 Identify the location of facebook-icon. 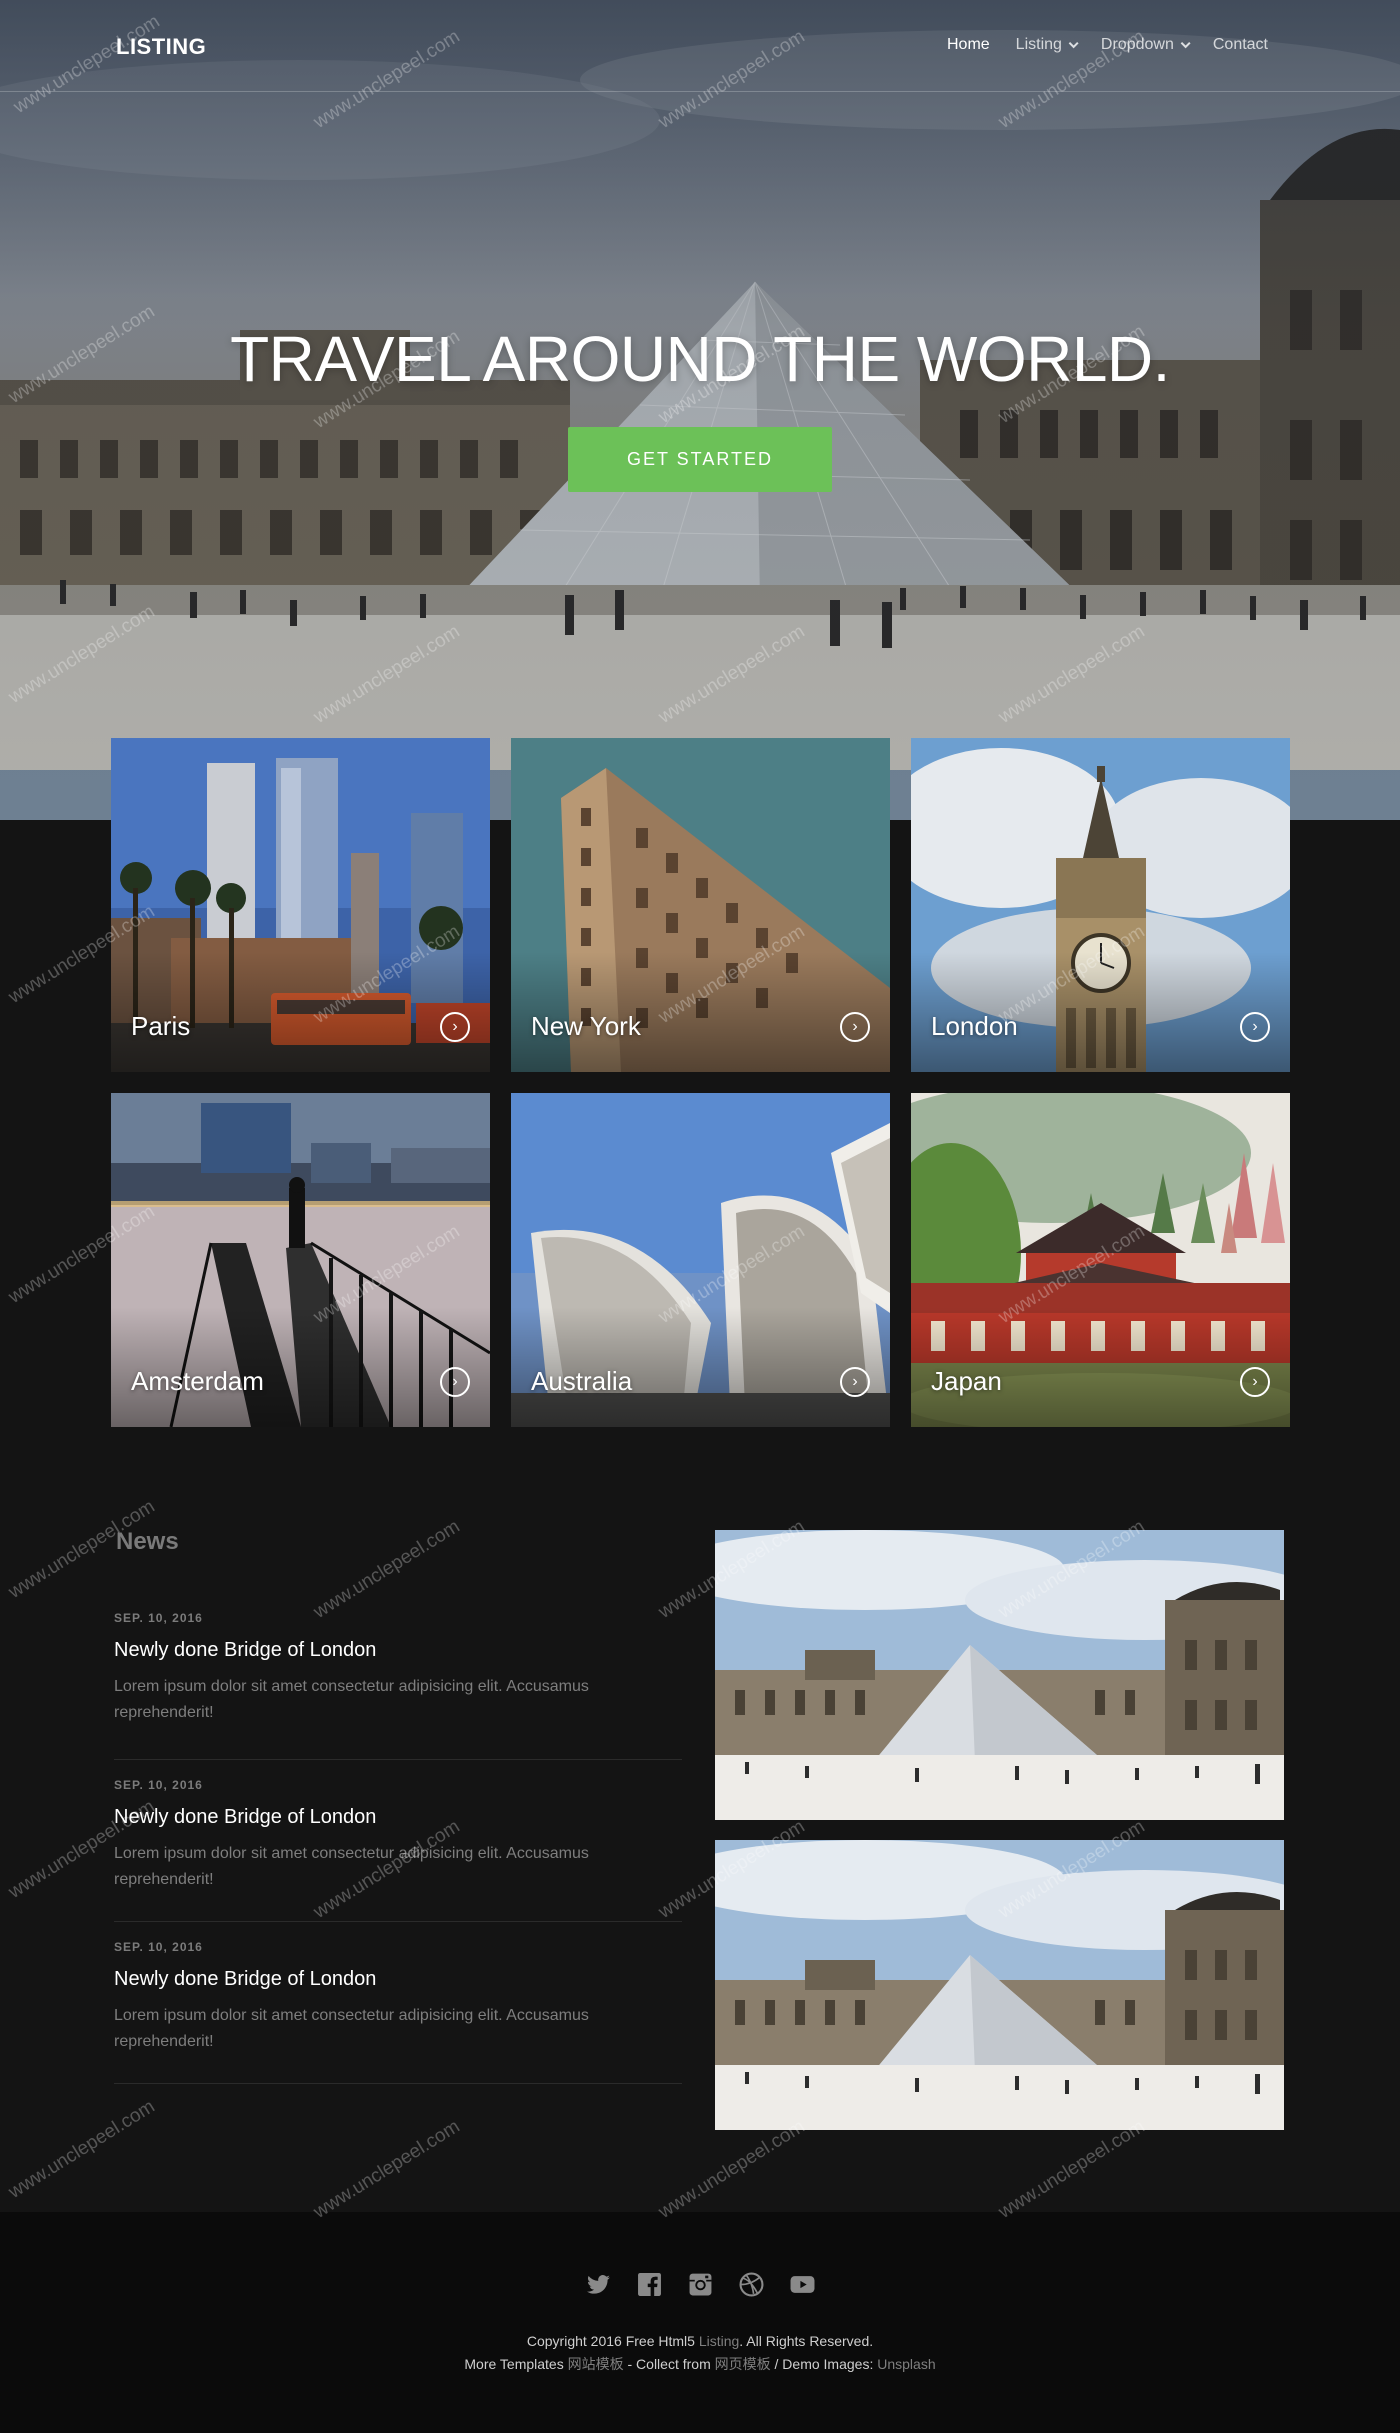
(649, 2284).